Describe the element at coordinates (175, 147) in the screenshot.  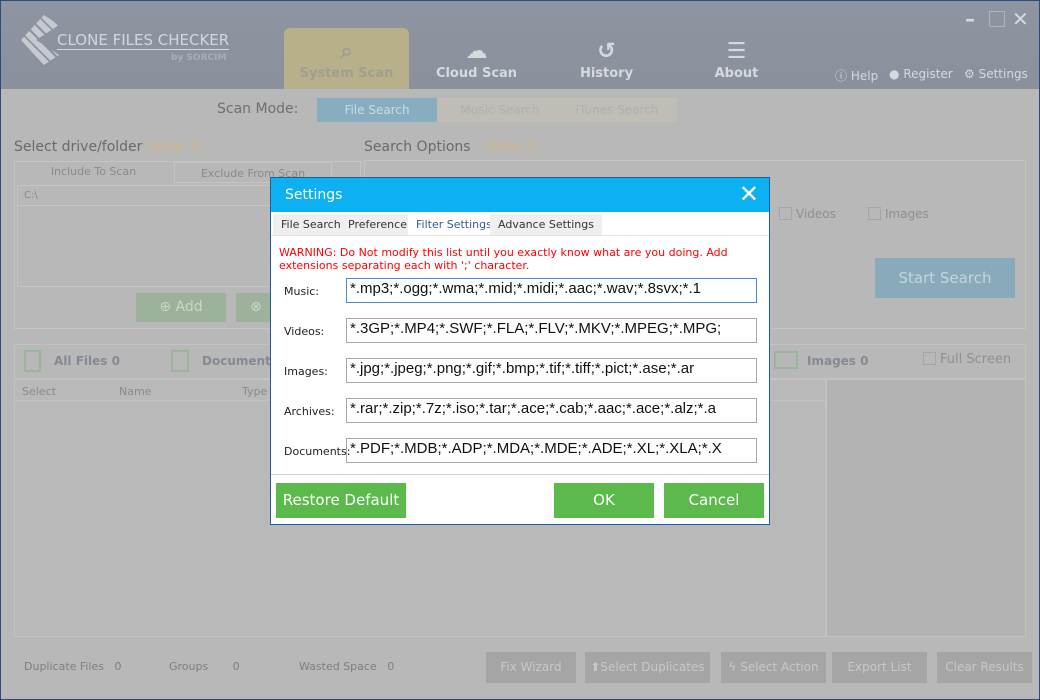
I see `step1-step: (Step 1)` at that location.